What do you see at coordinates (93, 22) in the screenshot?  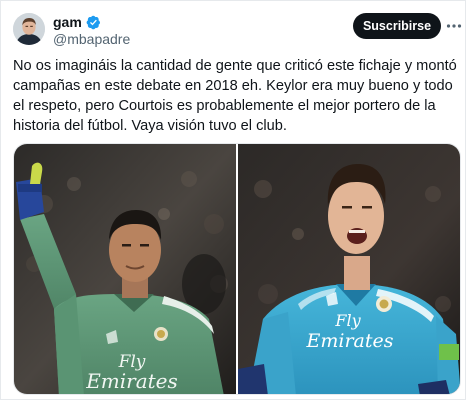 I see `verified-badge-icon` at bounding box center [93, 22].